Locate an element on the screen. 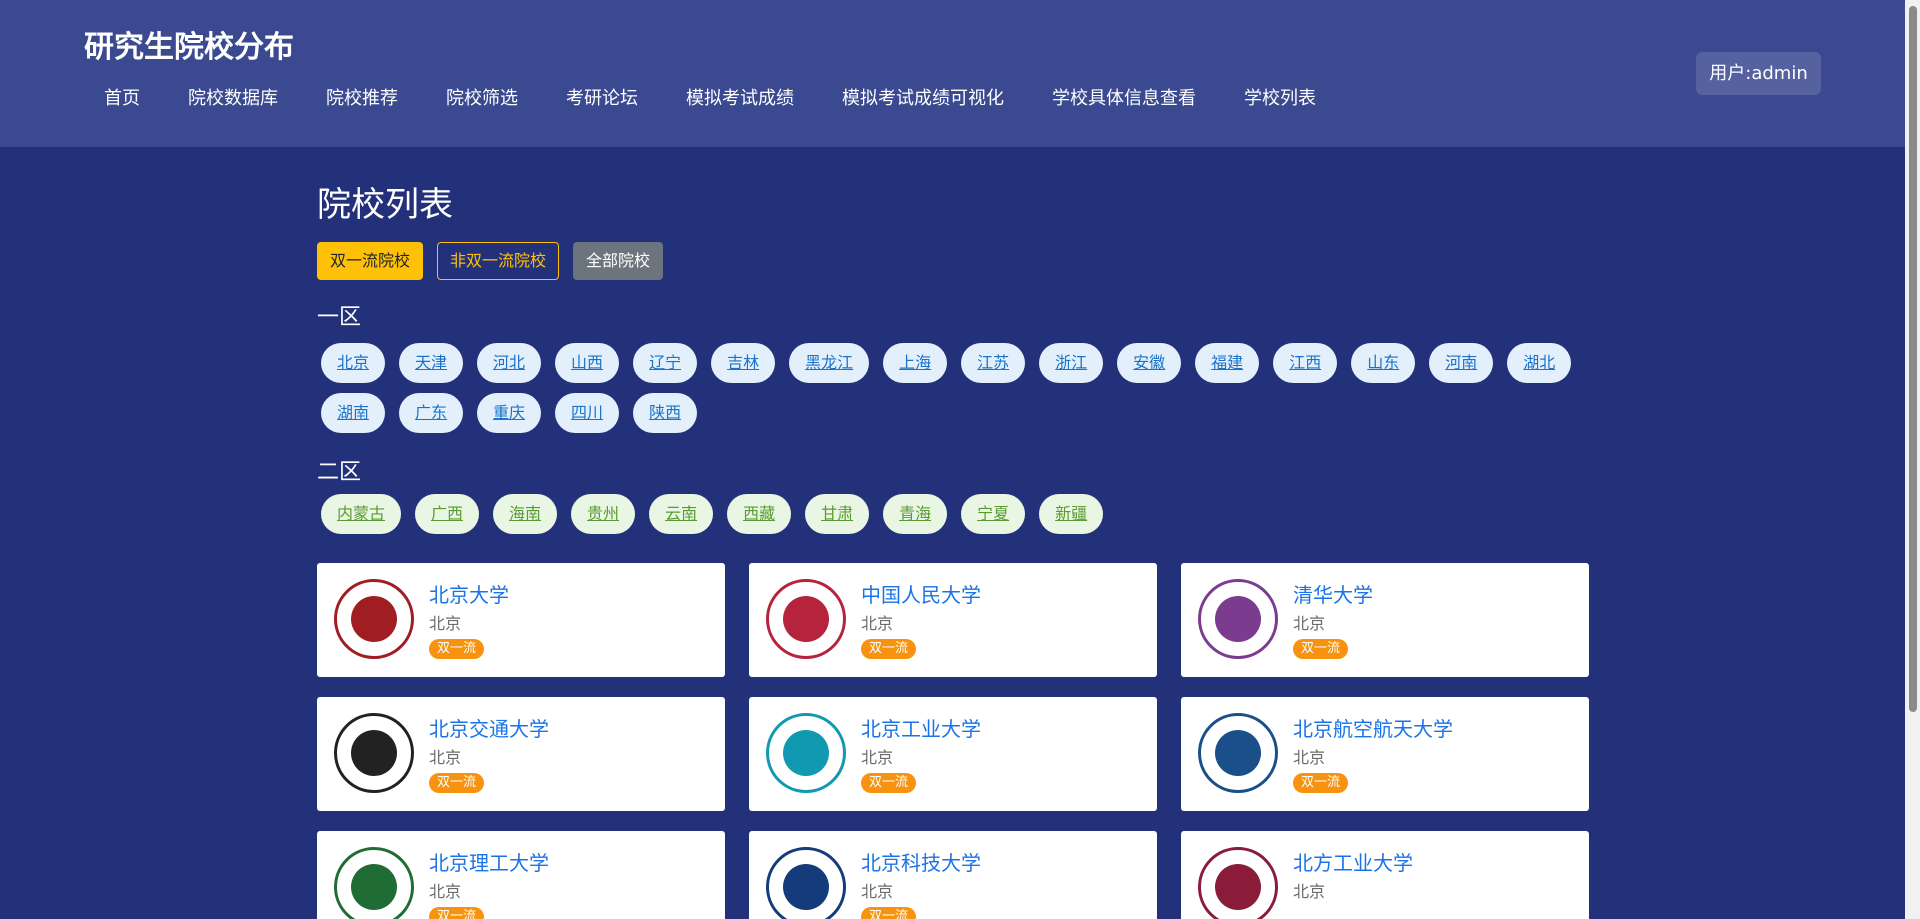  school-card: 清华大学 北京 双一流 is located at coordinates (1385, 620).